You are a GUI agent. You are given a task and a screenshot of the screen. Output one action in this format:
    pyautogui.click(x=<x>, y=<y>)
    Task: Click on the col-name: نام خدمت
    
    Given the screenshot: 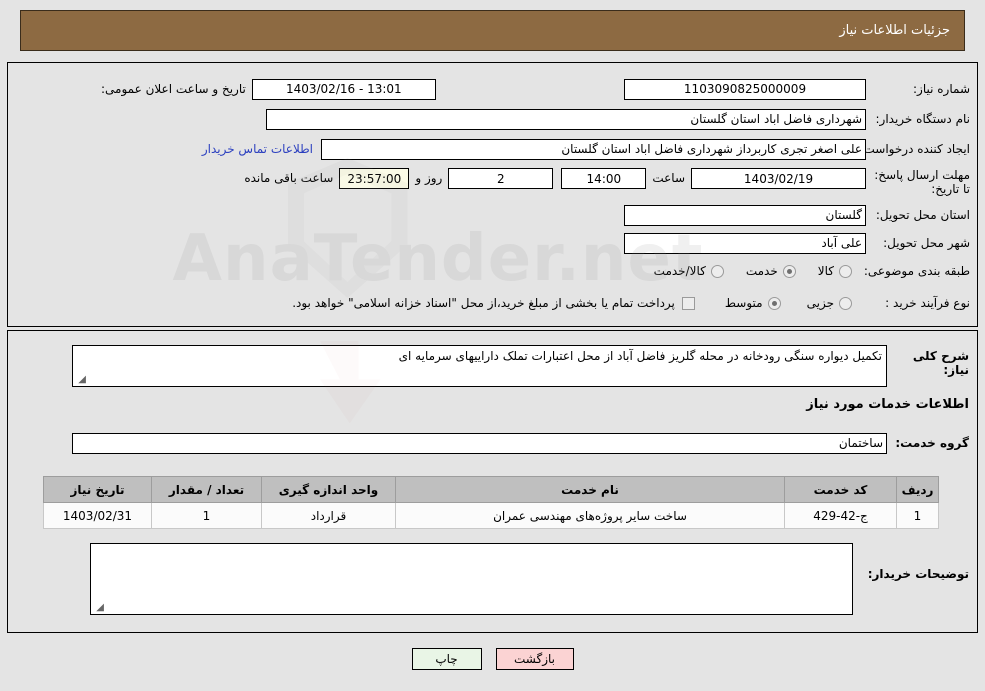 What is the action you would take?
    pyautogui.click(x=590, y=489)
    